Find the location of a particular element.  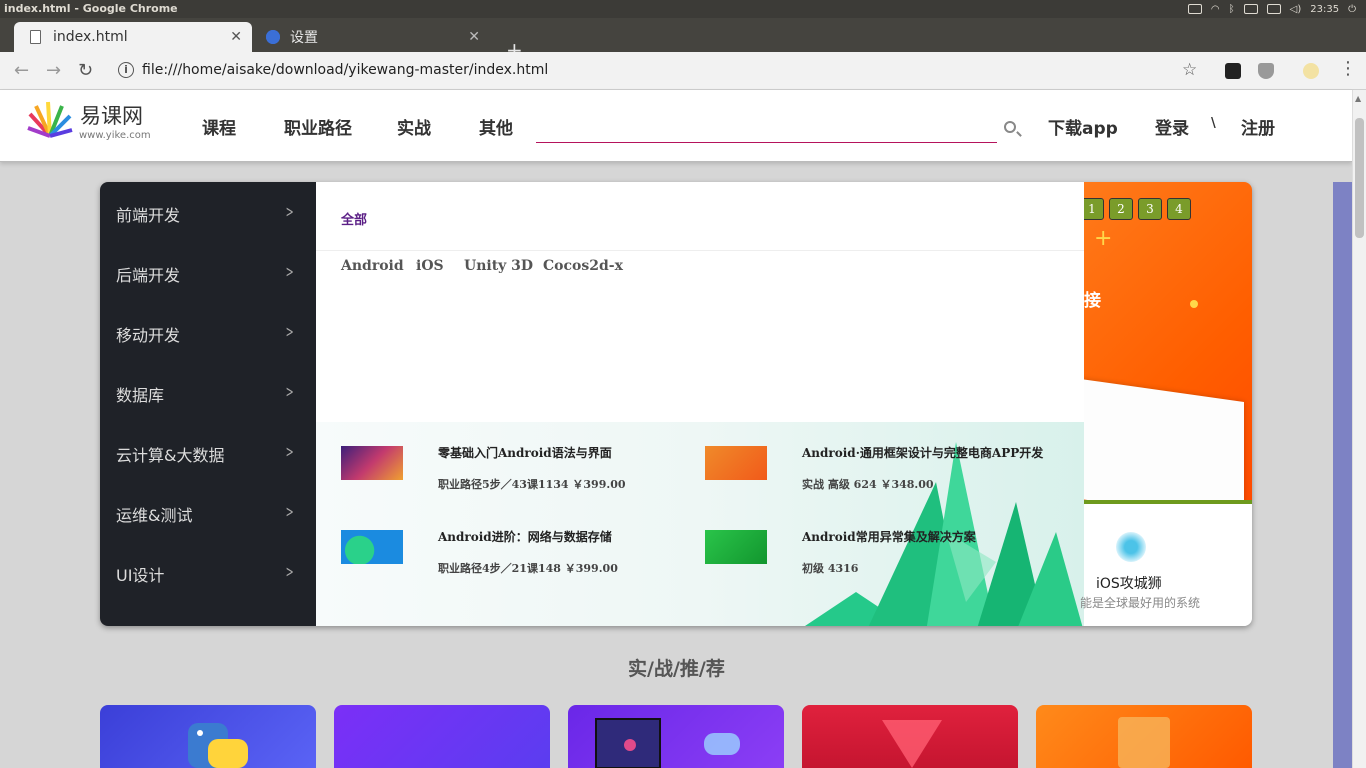

search-input is located at coordinates (766, 142).